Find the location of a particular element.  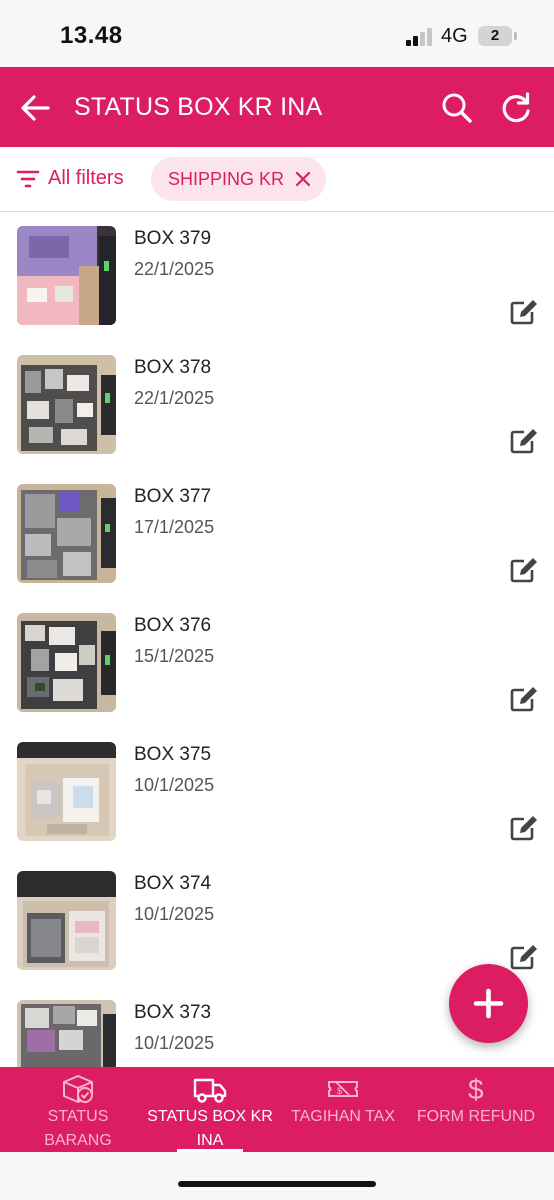

nav-status-barang: STATUS BARANG is located at coordinates (78, 1109).